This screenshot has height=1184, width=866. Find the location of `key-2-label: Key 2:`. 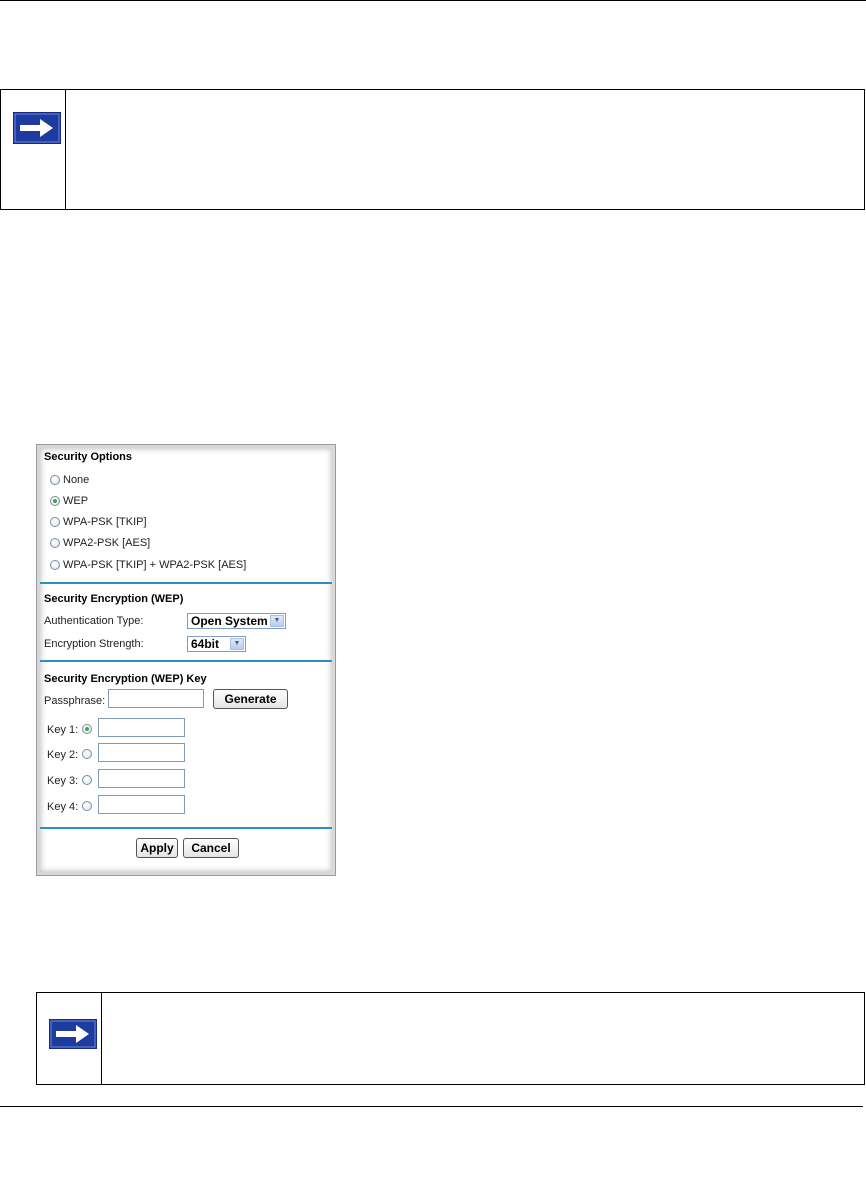

key-2-label: Key 2: is located at coordinates (63, 755).